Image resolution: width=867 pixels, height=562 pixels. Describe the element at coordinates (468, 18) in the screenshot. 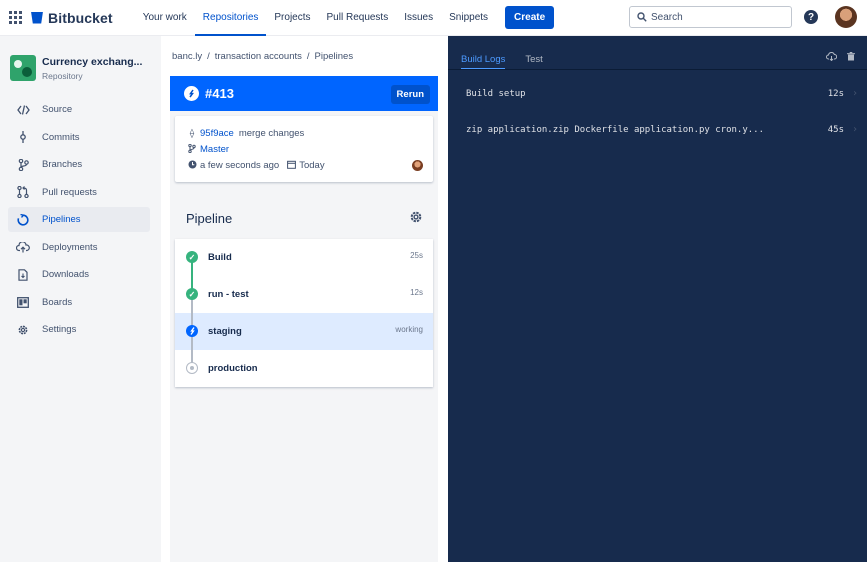

I see `nav-snippets: Snippets` at that location.